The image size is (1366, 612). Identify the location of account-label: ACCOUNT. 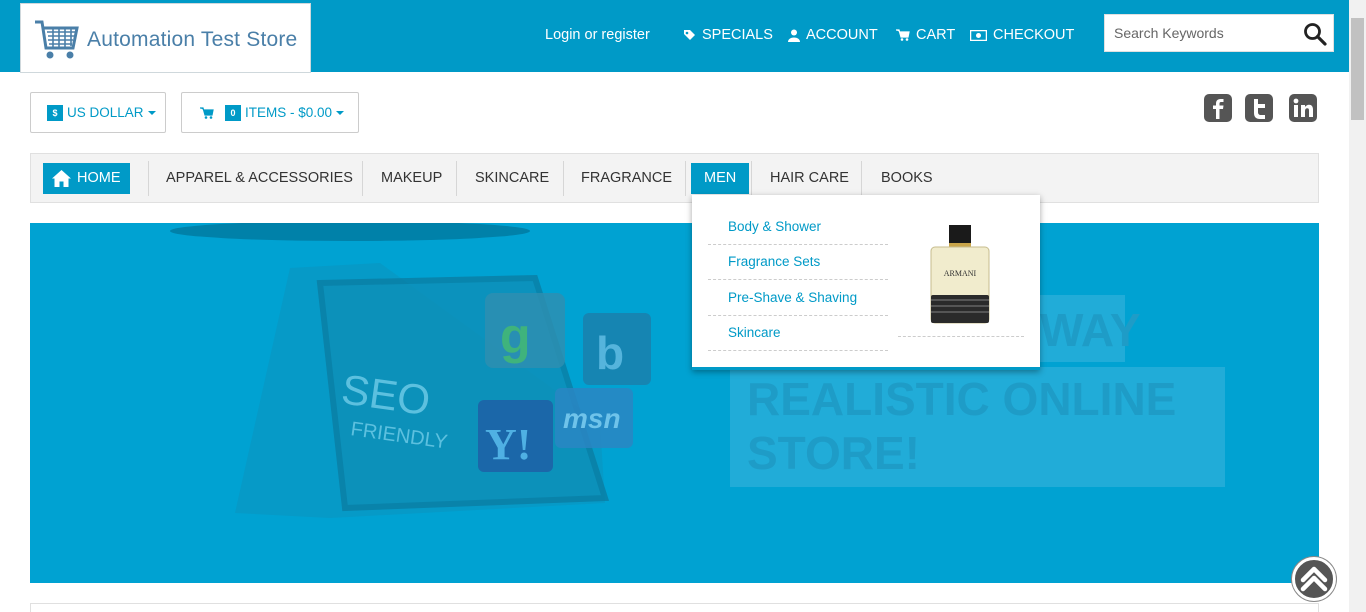
(842, 35).